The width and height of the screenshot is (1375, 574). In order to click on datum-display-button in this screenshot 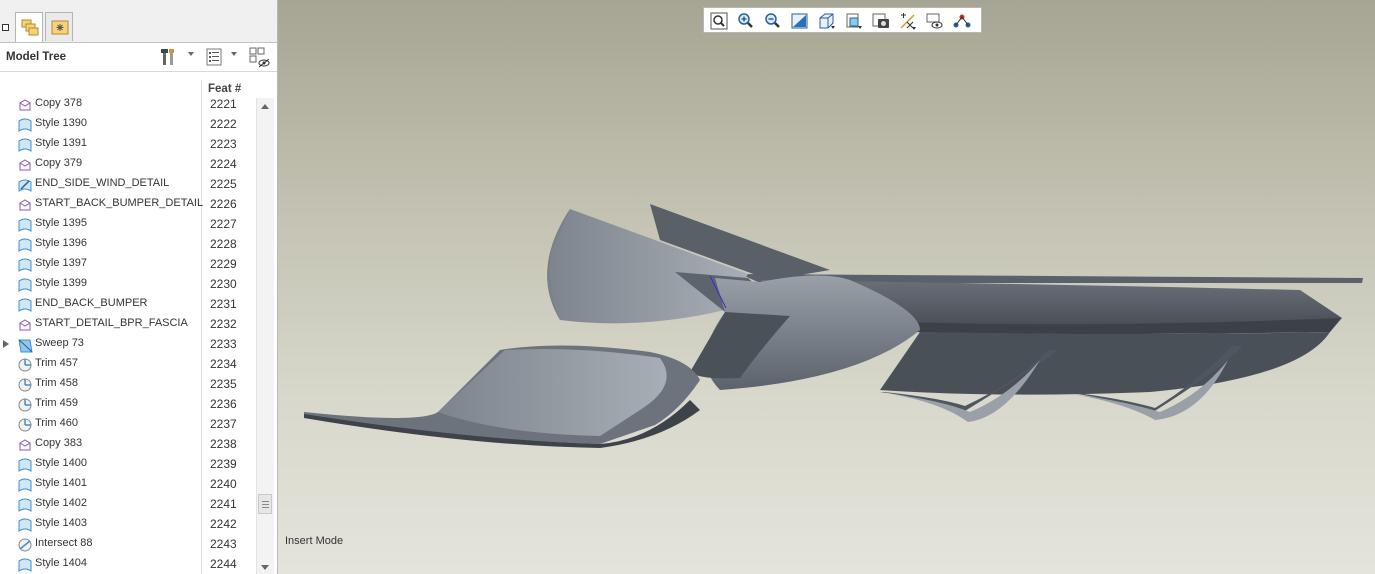, I will do `click(908, 21)`.